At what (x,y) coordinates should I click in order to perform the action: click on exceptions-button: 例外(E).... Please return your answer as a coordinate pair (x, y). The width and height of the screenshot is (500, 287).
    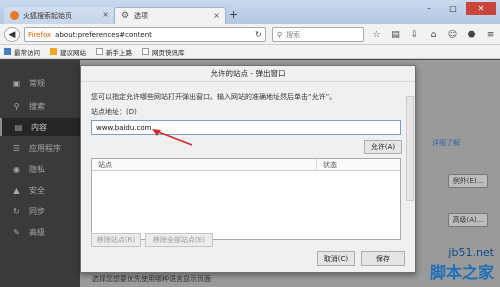
    Looking at the image, I should click on (468, 181).